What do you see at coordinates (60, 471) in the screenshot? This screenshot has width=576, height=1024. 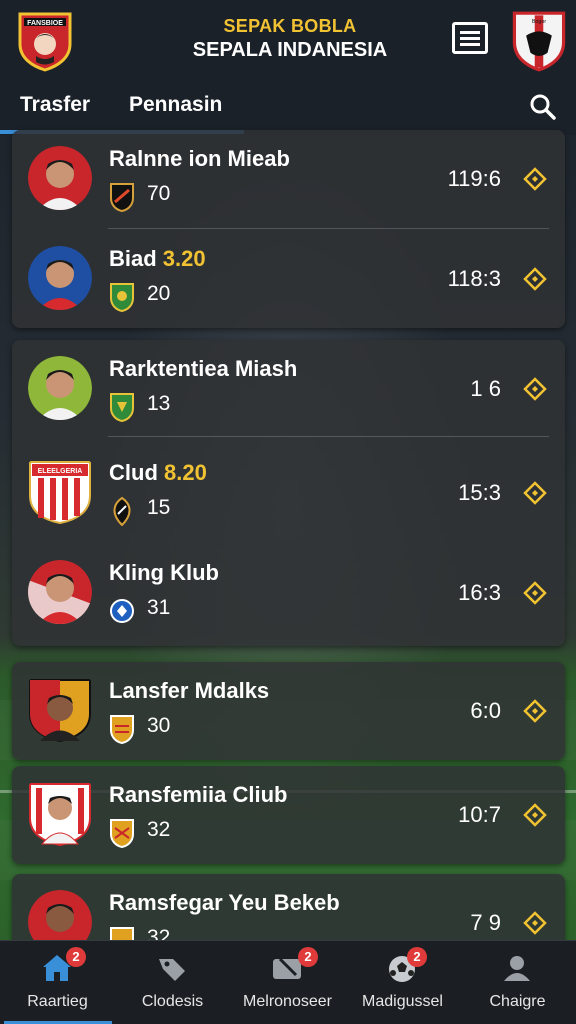 I see `crest-text: ELEELGERIA` at bounding box center [60, 471].